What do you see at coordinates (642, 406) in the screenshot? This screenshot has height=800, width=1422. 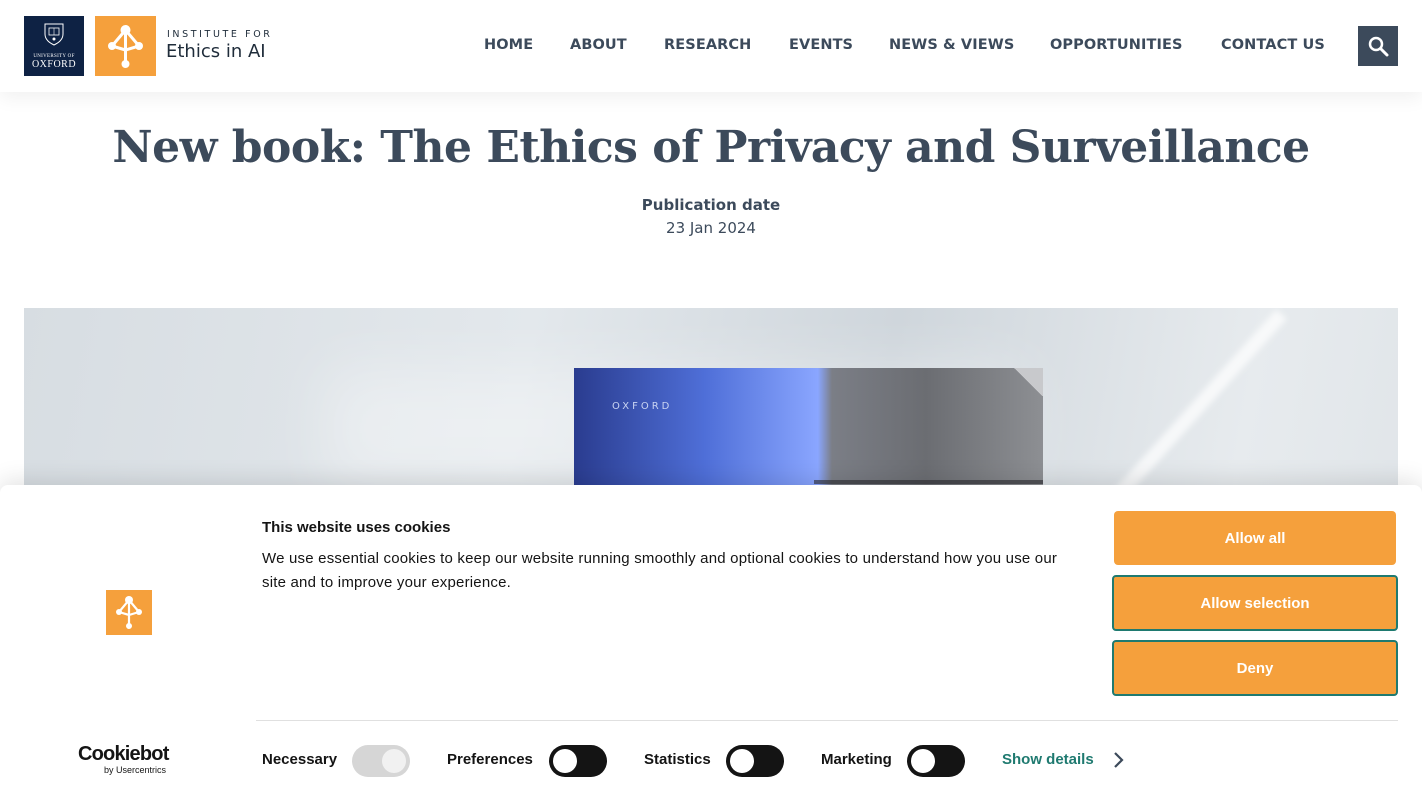 I see `book-publisher-text: OXFORD` at bounding box center [642, 406].